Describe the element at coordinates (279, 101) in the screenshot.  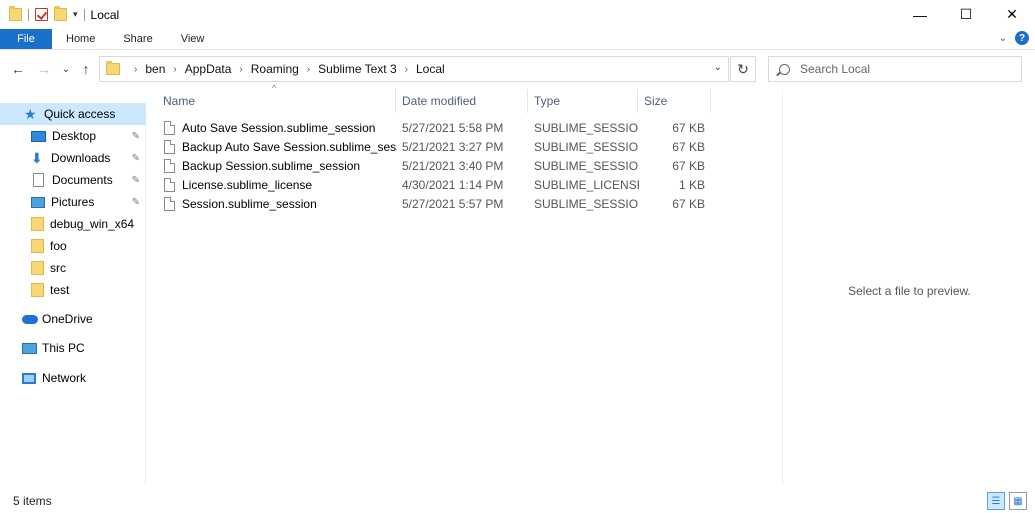
I see `column-header-name: Name` at that location.